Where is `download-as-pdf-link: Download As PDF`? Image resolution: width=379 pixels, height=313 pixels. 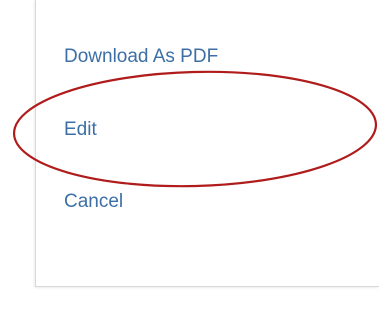
download-as-pdf-link: Download As PDF is located at coordinates (141, 57).